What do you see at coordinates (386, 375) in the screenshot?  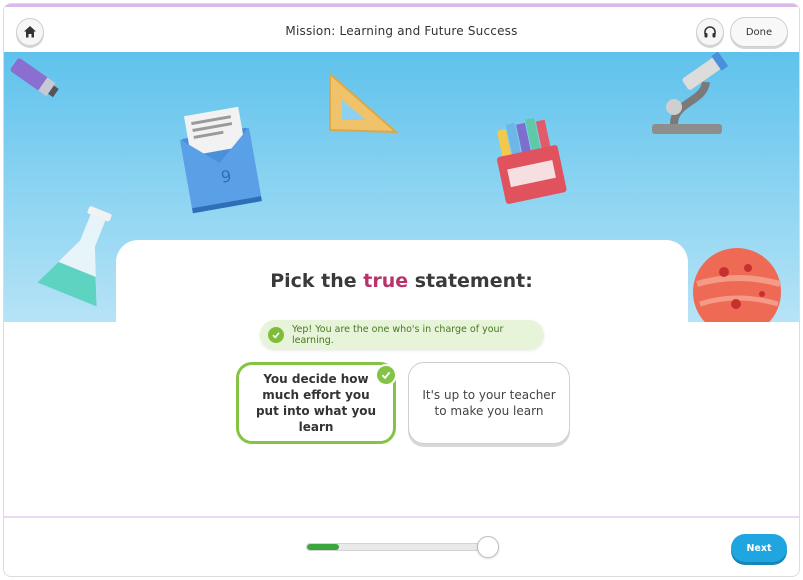 I see `selected-check-icon` at bounding box center [386, 375].